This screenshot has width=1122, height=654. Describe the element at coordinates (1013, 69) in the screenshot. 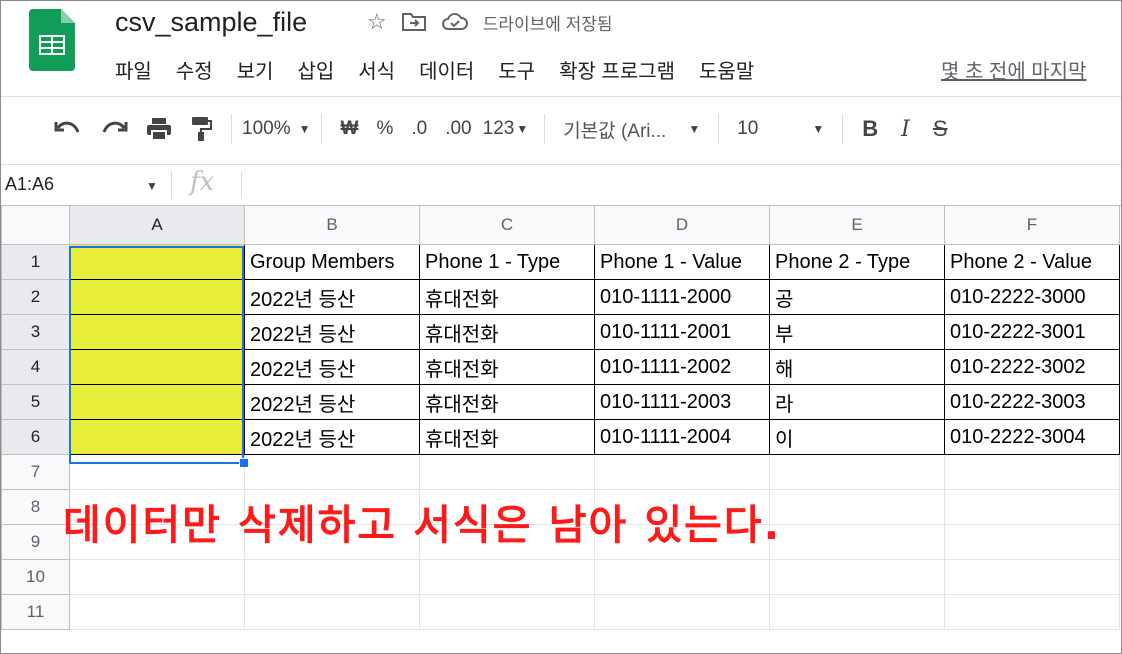

I see `last-edit-link: 몇 초 전에 마지막` at that location.